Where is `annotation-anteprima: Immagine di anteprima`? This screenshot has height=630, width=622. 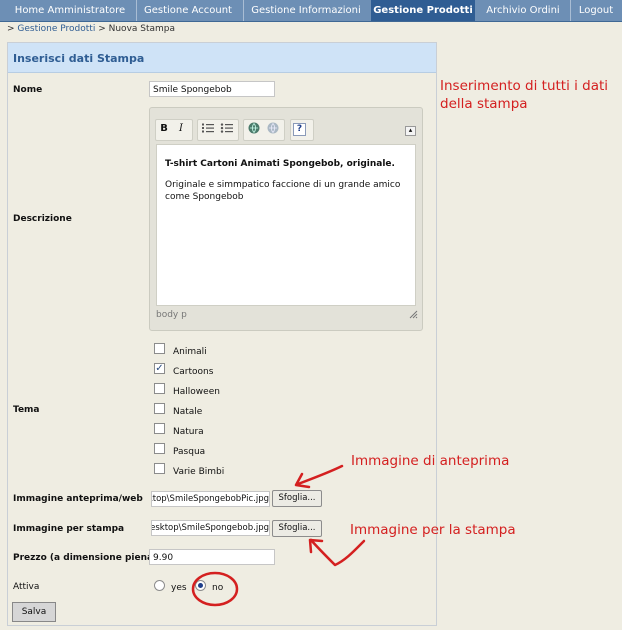 annotation-anteprima: Immagine di anteprima is located at coordinates (430, 461).